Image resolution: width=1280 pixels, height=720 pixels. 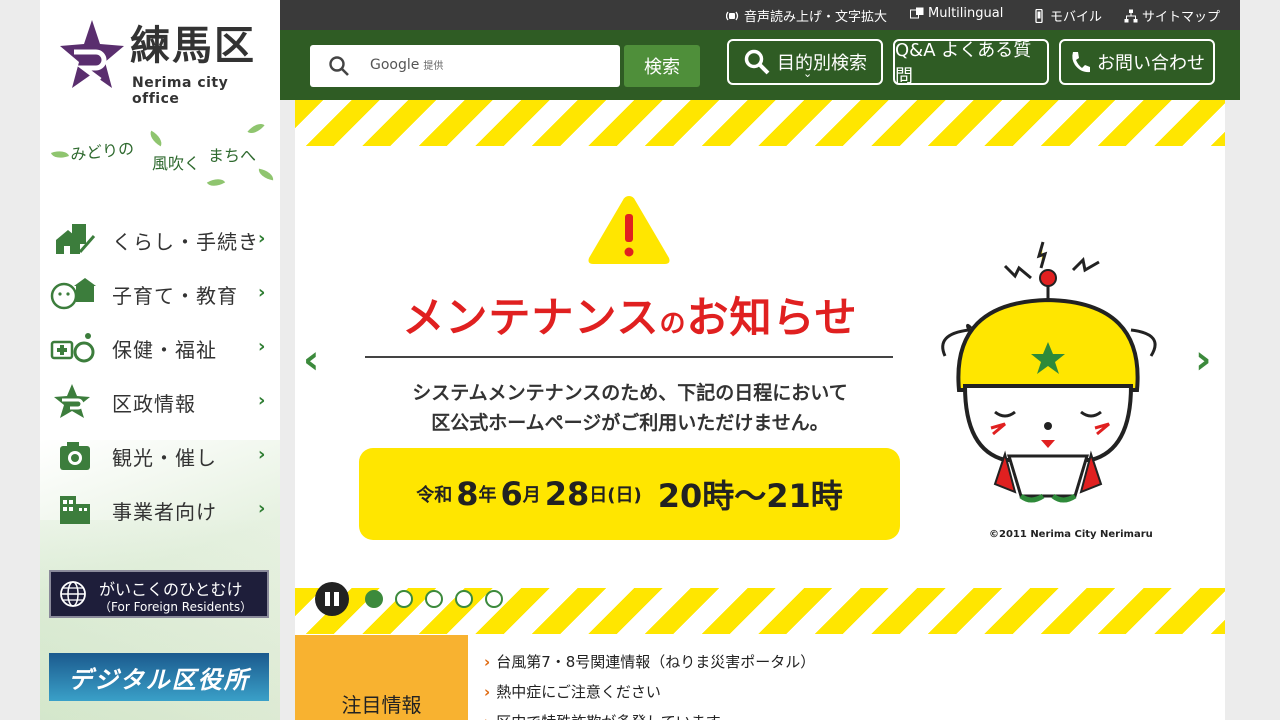 What do you see at coordinates (649, 661) in the screenshot?
I see `news-item: › 台風第7・8号関連情報（ねりま災害ポータル）` at bounding box center [649, 661].